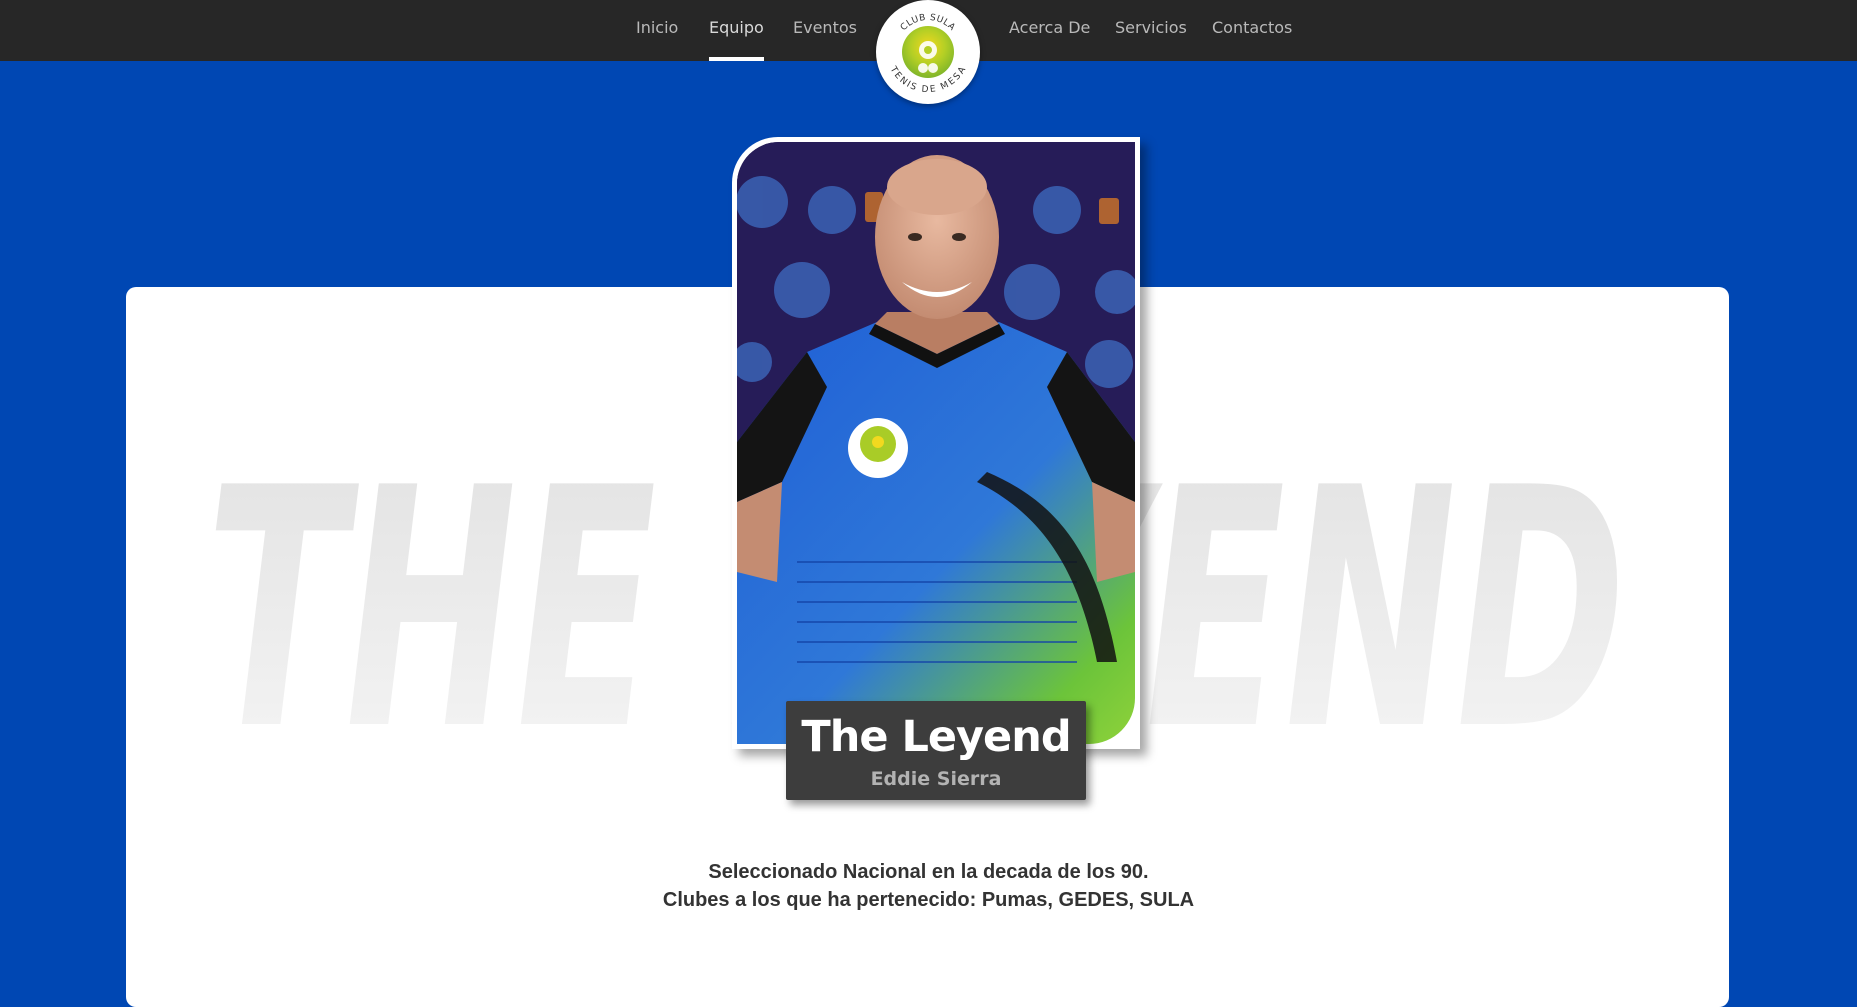 This screenshot has width=1857, height=1007. I want to click on player-name: Eddie Sierra, so click(936, 779).